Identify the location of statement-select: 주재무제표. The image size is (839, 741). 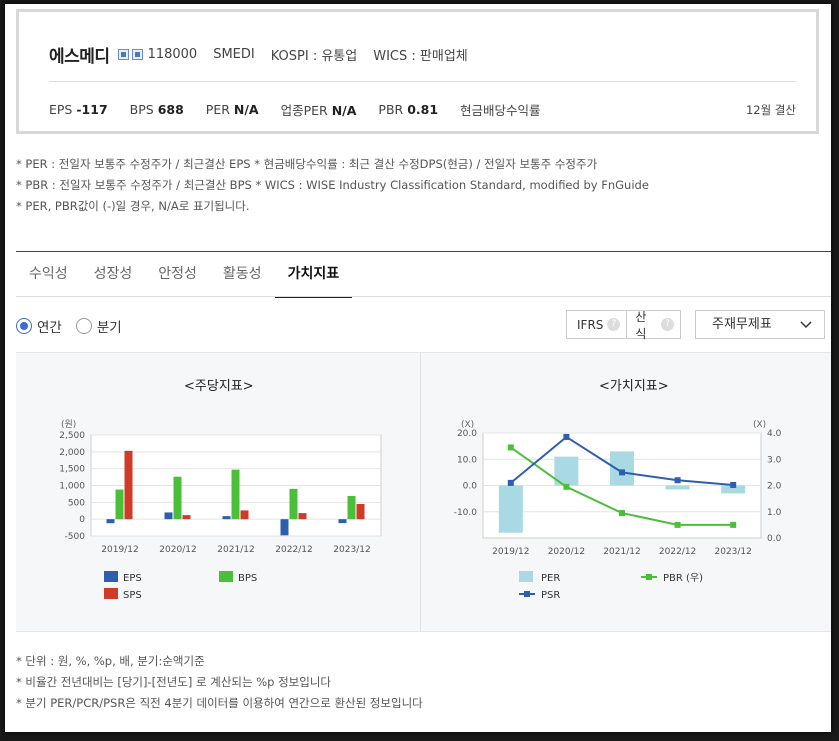
(760, 324).